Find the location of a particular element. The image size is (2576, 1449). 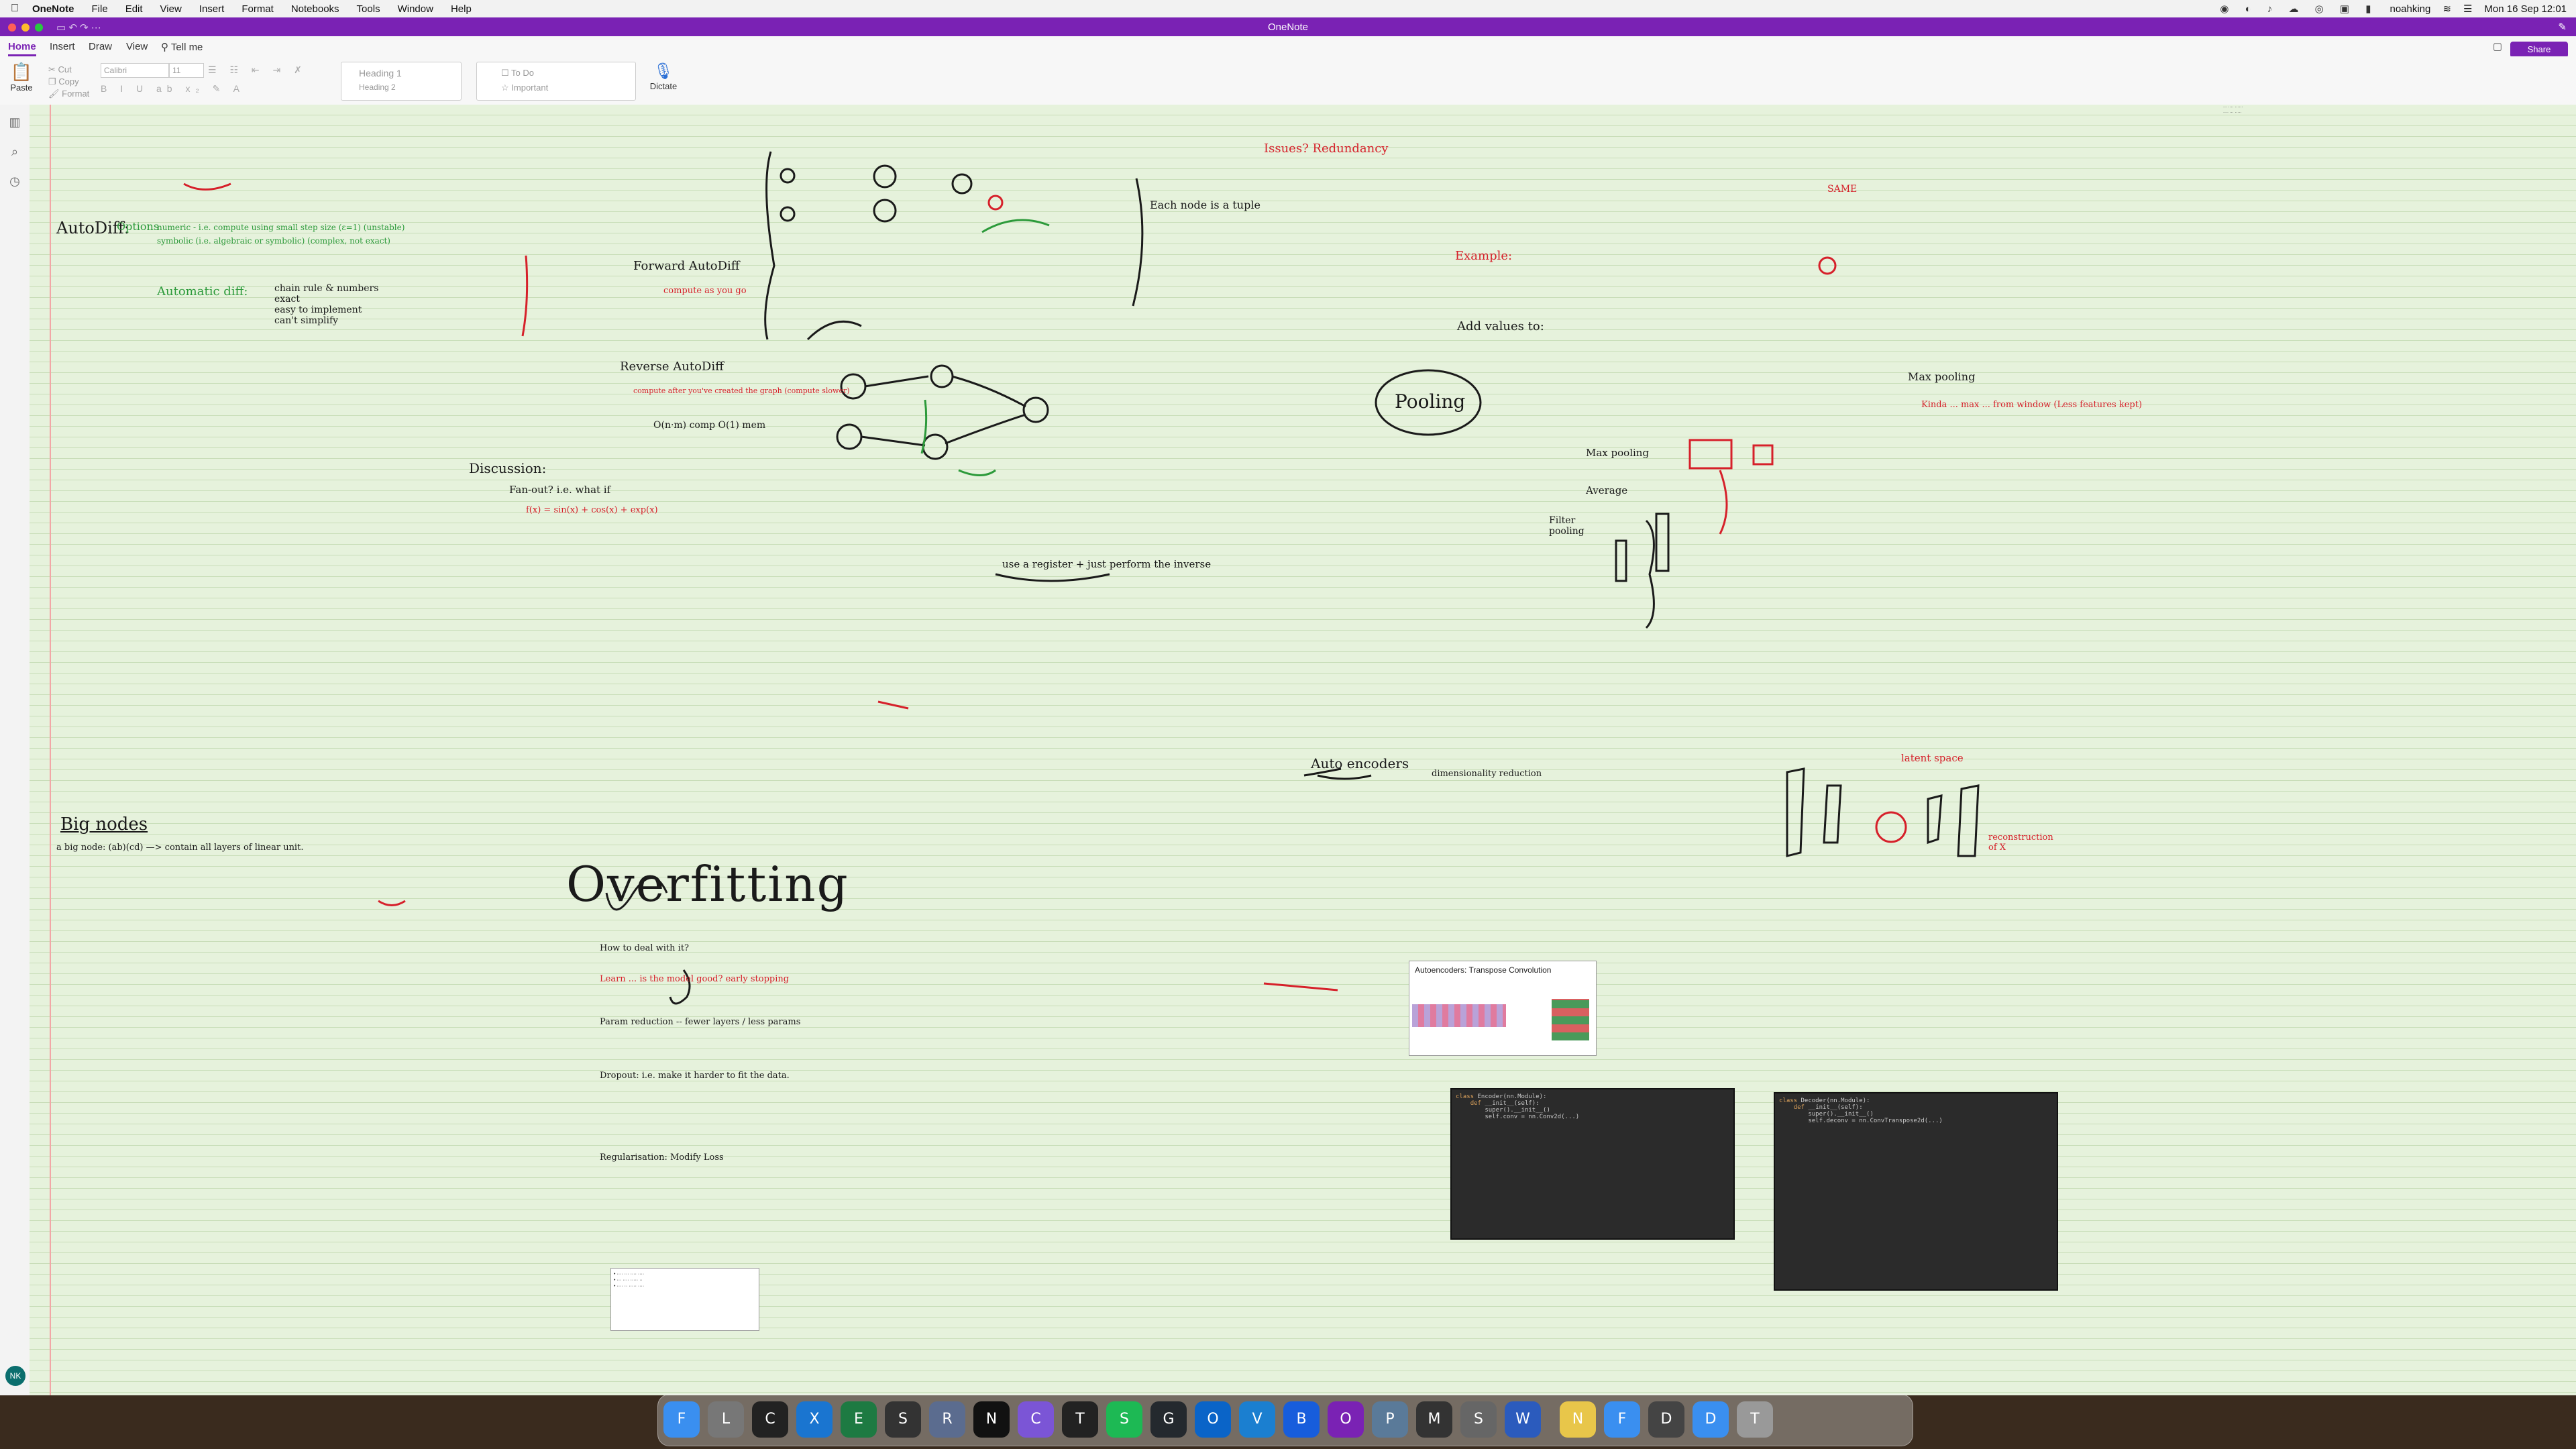

menu-view: View is located at coordinates (171, 9).